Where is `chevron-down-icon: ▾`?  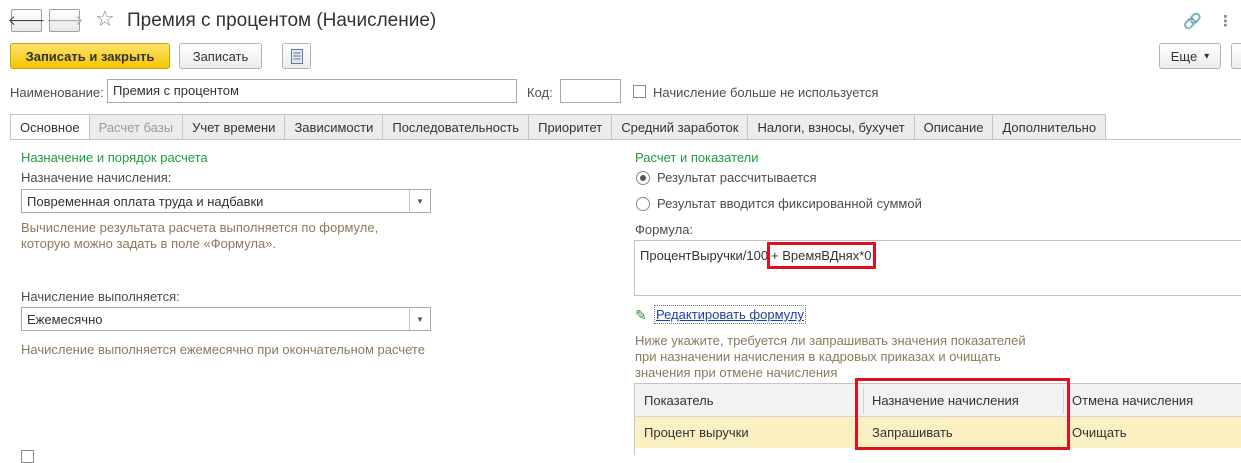
chevron-down-icon: ▾ is located at coordinates (1207, 56).